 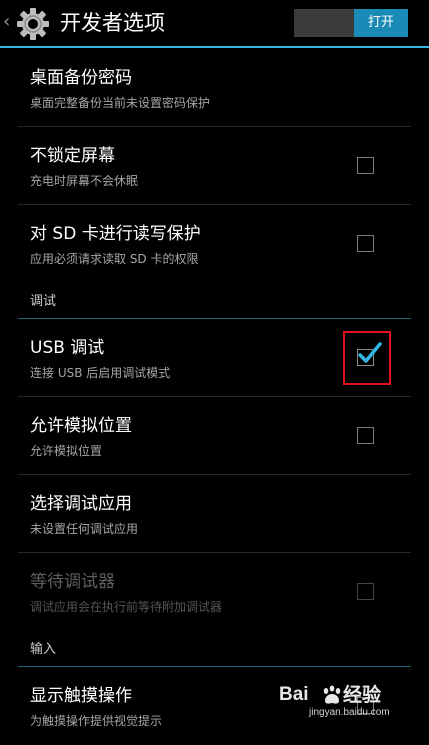 I want to click on list-item-allow-mock-locations: 允许模拟位置 允许模拟位置, so click(x=214, y=436).